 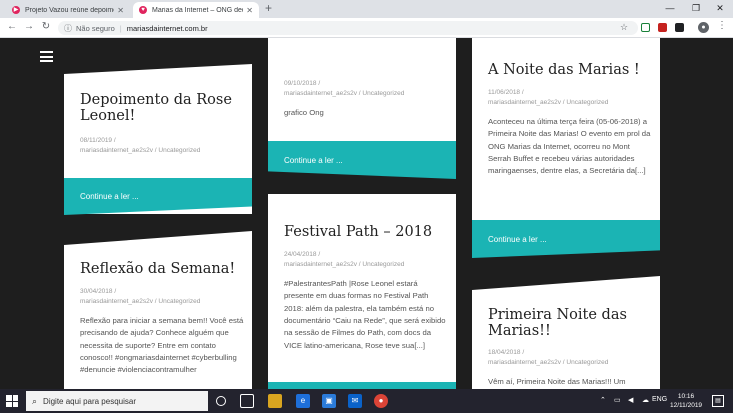 I want to click on cloud-icon: ☁, so click(x=645, y=400).